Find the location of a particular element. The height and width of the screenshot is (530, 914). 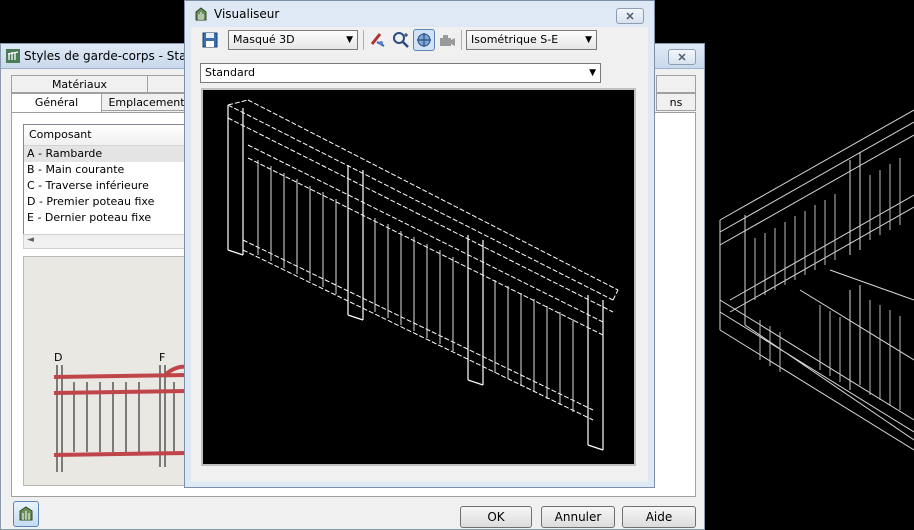

zoom-icon is located at coordinates (401, 40).